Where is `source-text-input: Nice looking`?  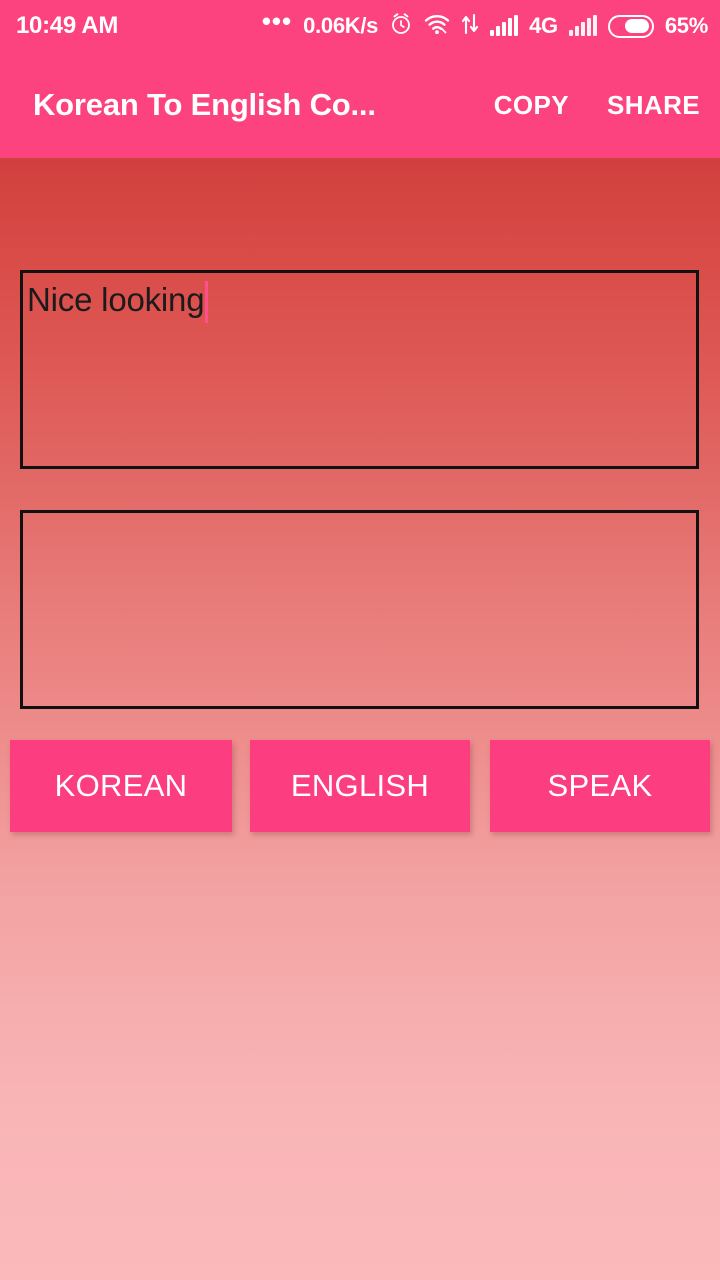 source-text-input: Nice looking is located at coordinates (359, 369).